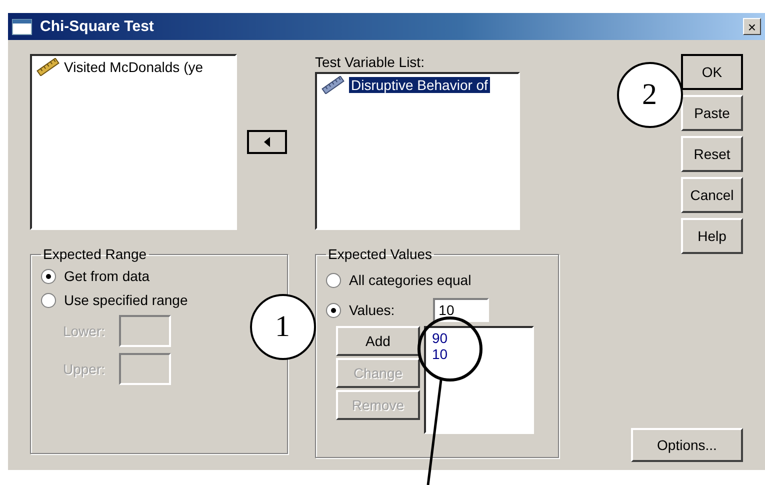 This screenshot has width=765, height=485. I want to click on radio-label: Values:, so click(372, 310).